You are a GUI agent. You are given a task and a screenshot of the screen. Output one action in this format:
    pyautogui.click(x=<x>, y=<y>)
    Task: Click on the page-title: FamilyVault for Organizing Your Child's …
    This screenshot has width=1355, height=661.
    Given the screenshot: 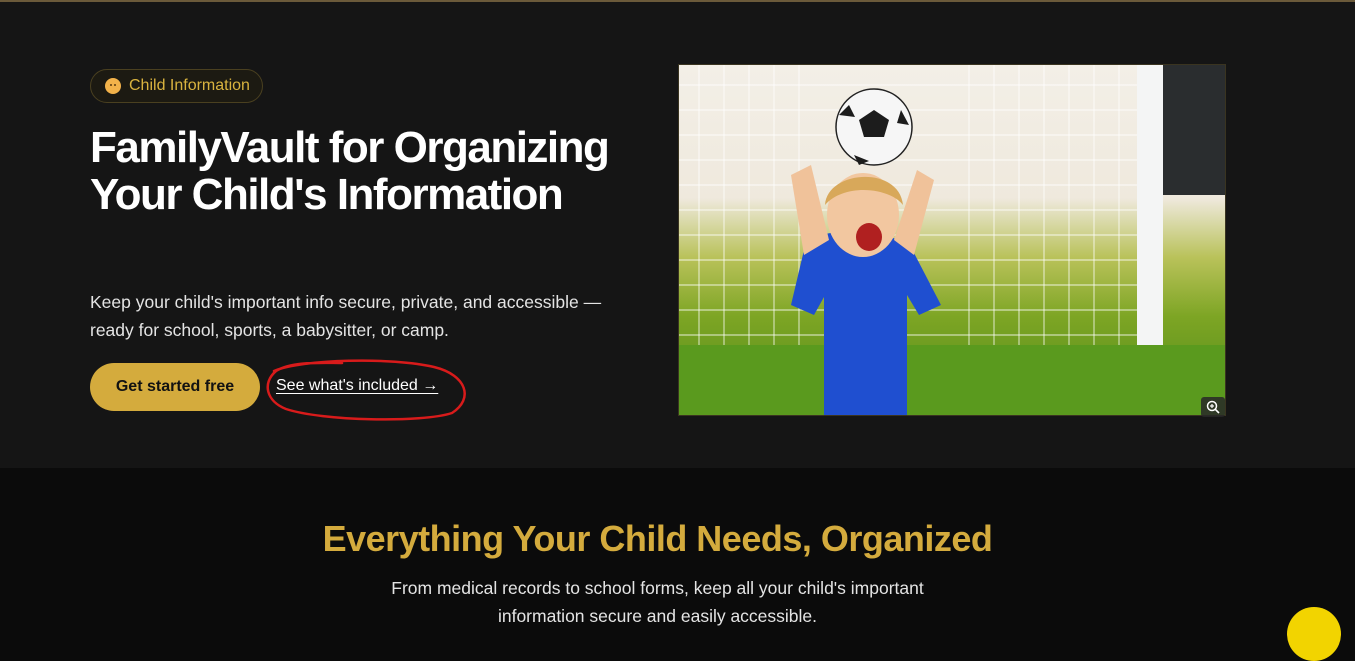 What is the action you would take?
    pyautogui.click(x=350, y=171)
    